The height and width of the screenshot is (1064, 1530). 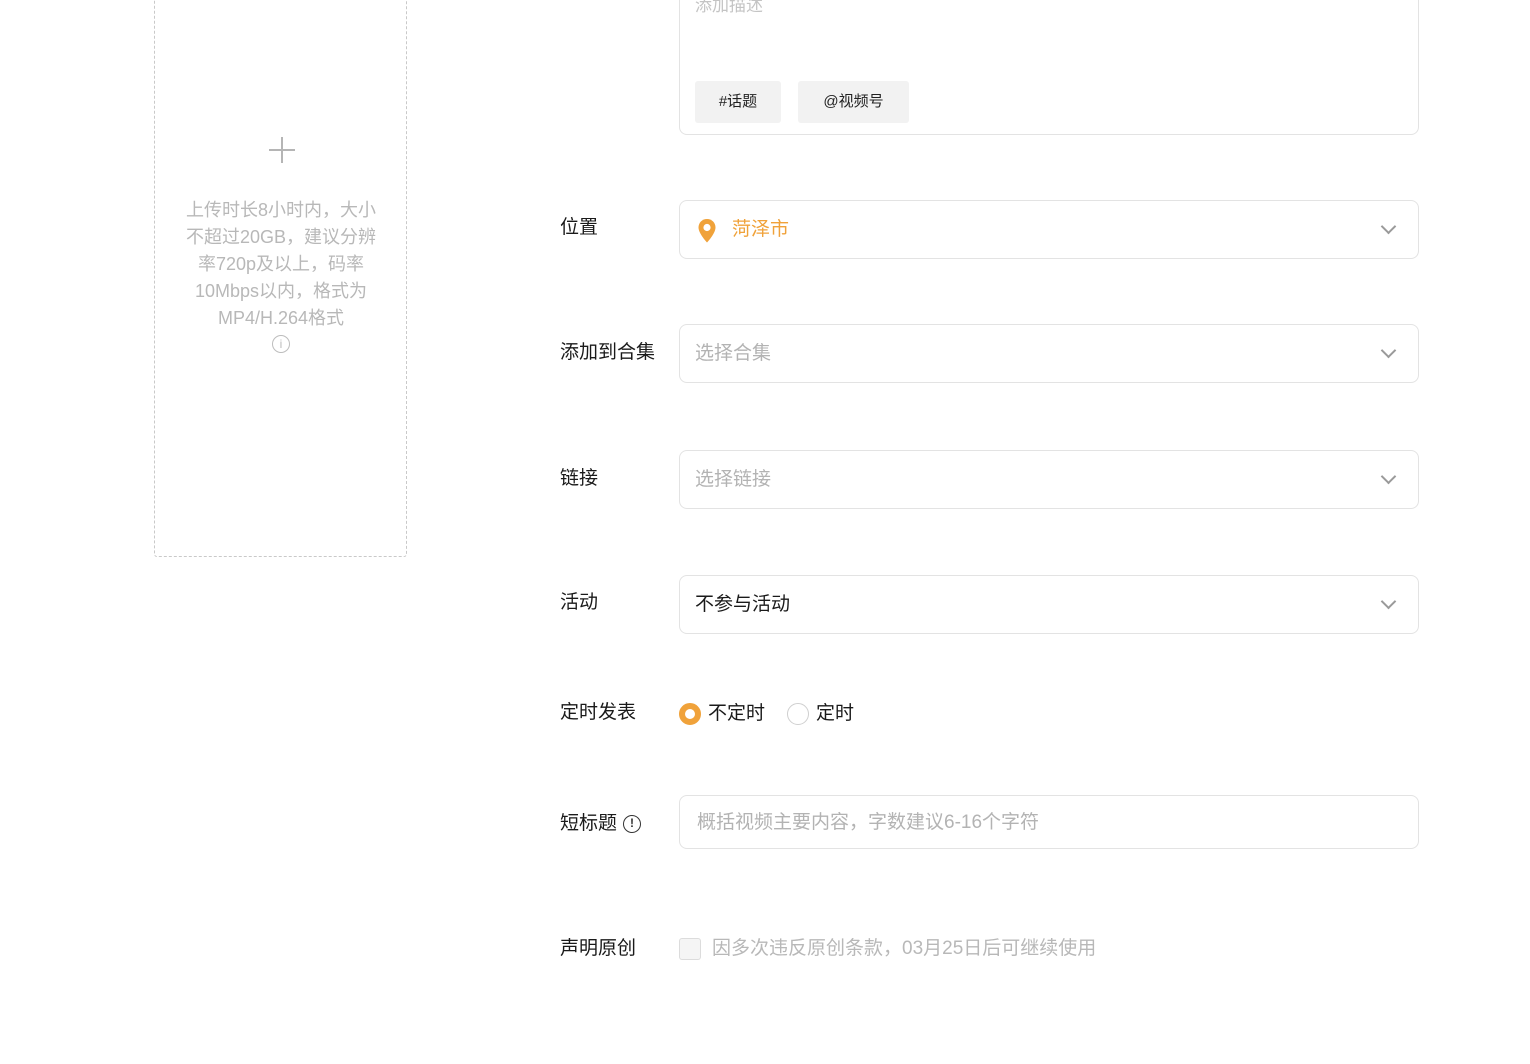 I want to click on description-editor: 添加描述 #话题 @视频号, so click(x=1049, y=67).